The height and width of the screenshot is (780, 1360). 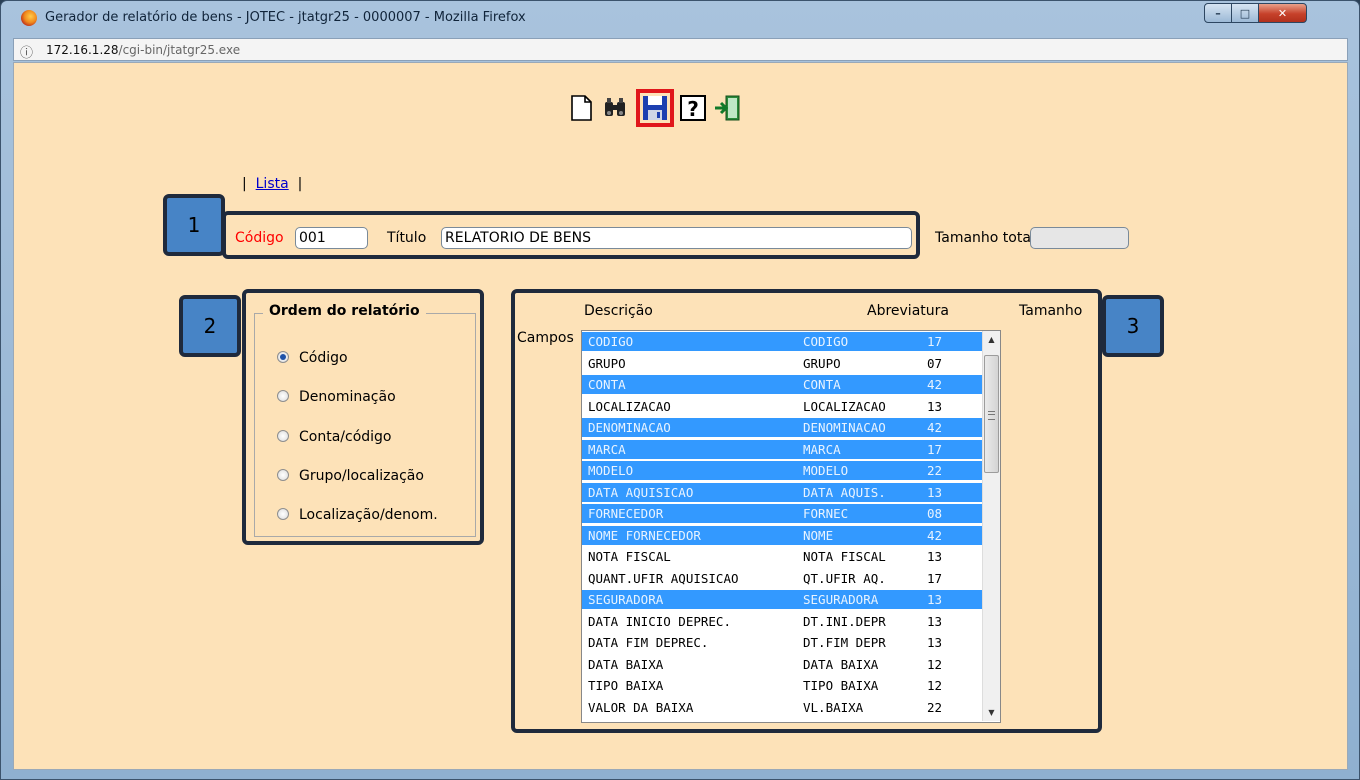 I want to click on scroll-grip-icon, so click(x=991, y=415).